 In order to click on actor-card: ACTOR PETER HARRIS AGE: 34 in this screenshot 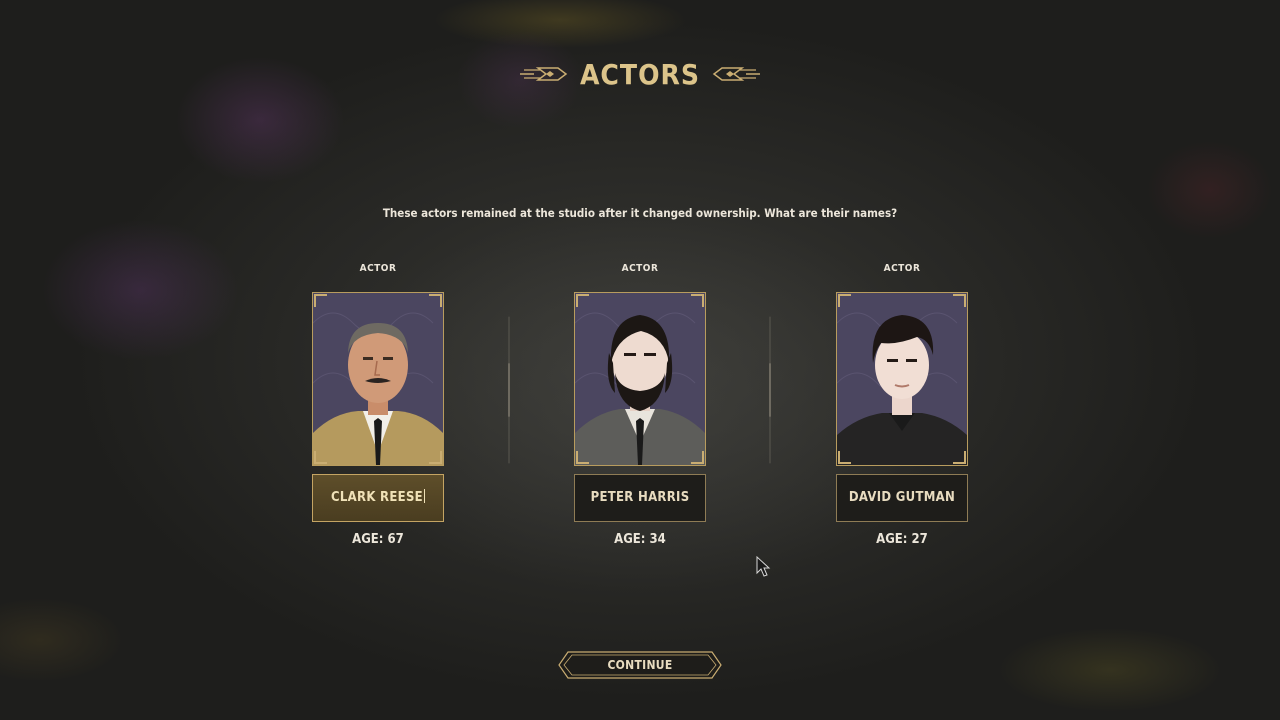, I will do `click(640, 404)`.